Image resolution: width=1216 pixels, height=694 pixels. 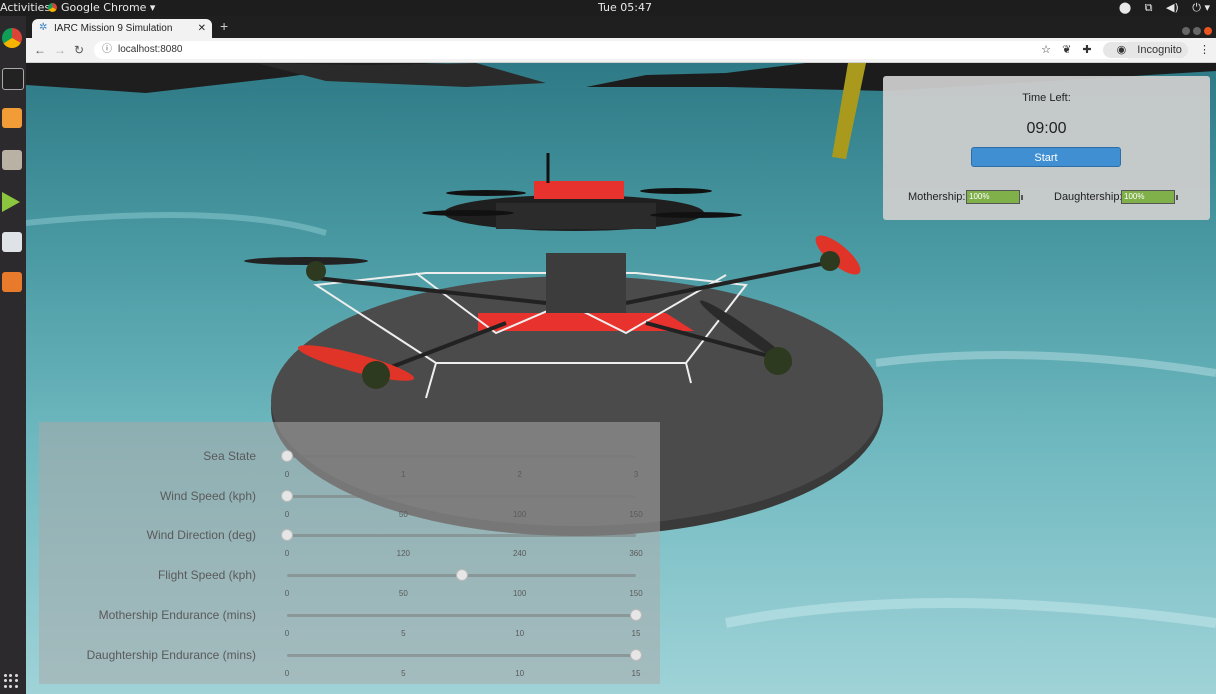 I want to click on slider-label: Mothership Endurance (mins), so click(x=177, y=614).